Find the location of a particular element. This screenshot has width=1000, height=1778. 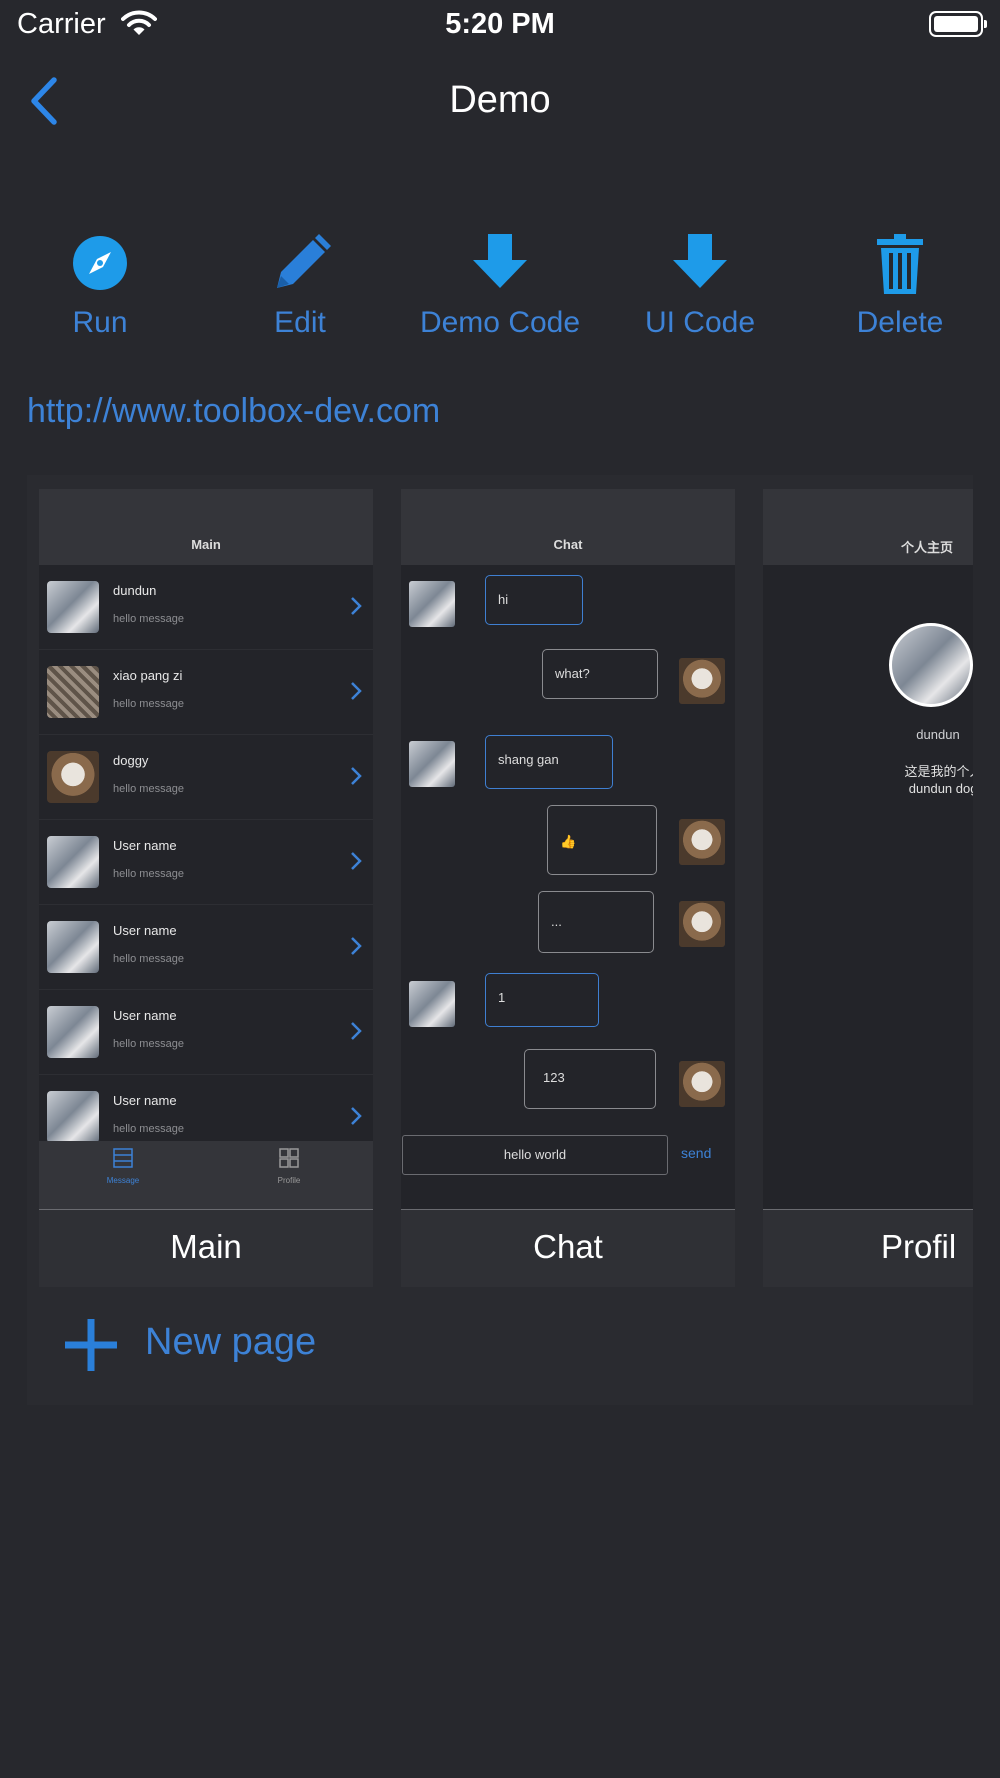

preview-message-input: hello world is located at coordinates (535, 1155).